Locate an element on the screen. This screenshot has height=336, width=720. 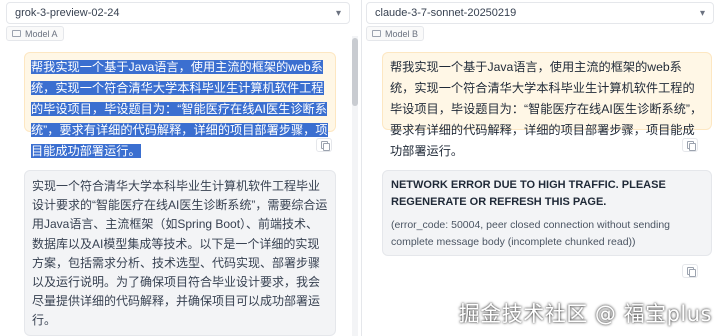
watermark: 掘金技术社区 @ 福宝plus is located at coordinates (585, 314).